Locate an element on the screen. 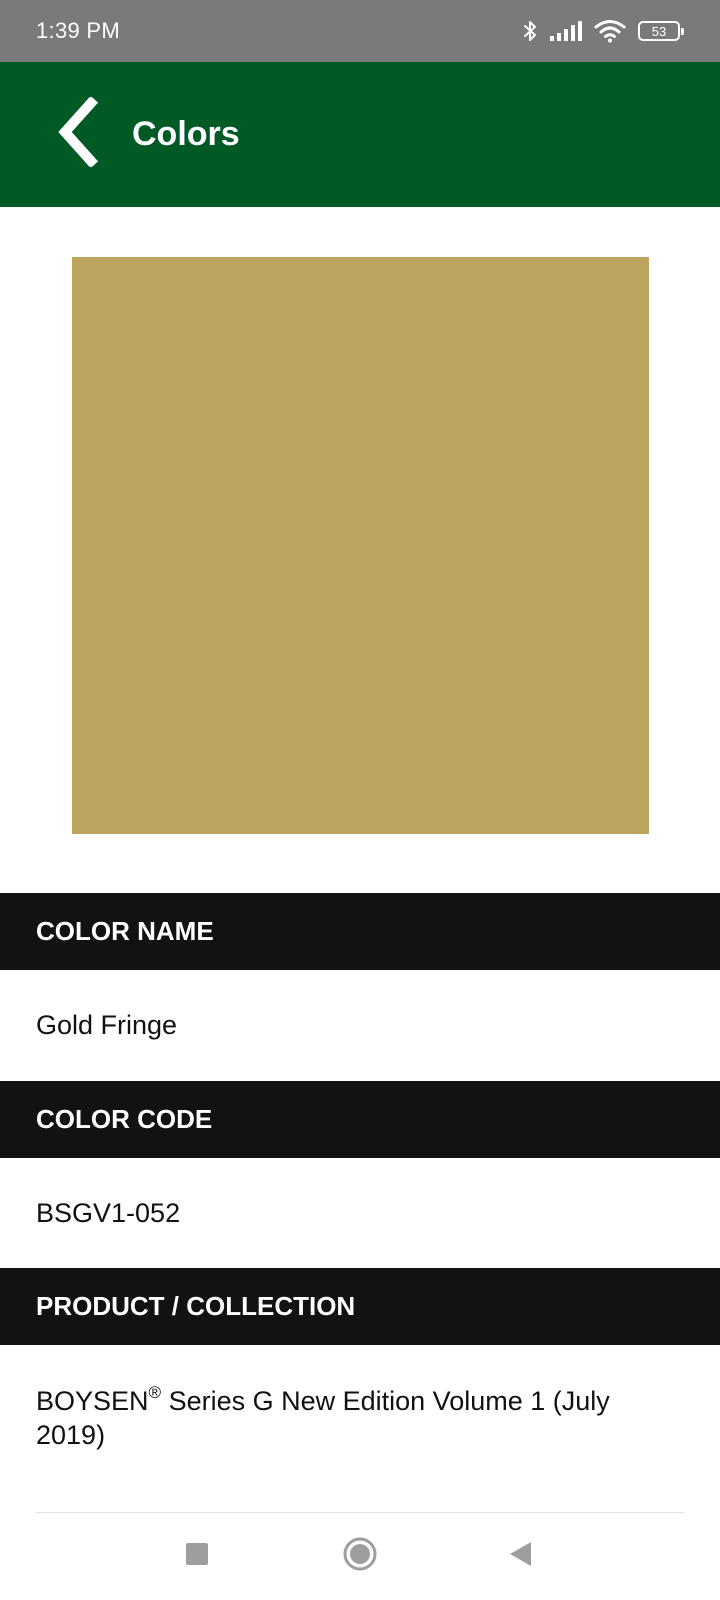 Image resolution: width=720 pixels, height=1600 pixels. color-code-header: COLOR CODE is located at coordinates (360, 1119).